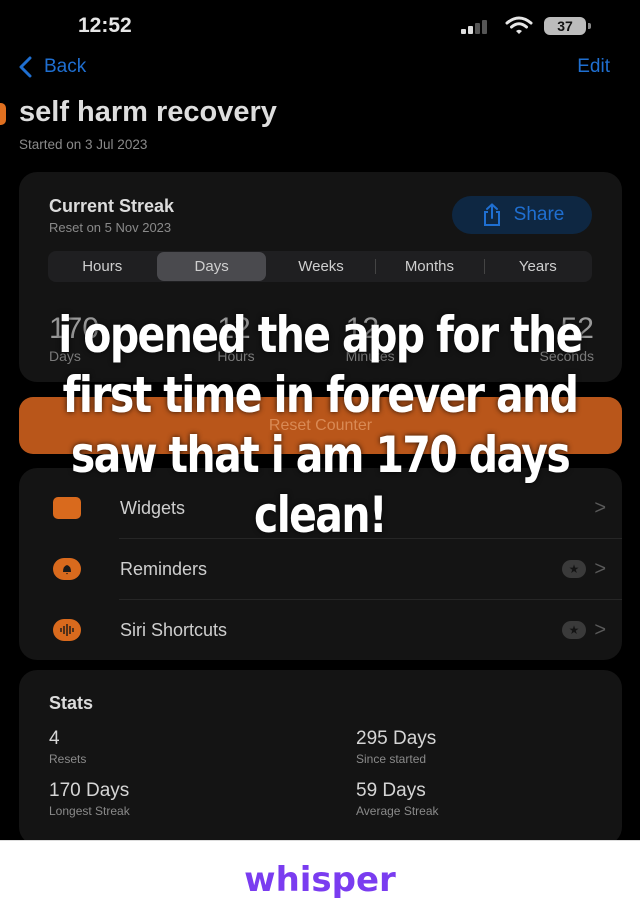  I want to click on stat-longest-streak: 170 Days Longest Streak, so click(89, 799).